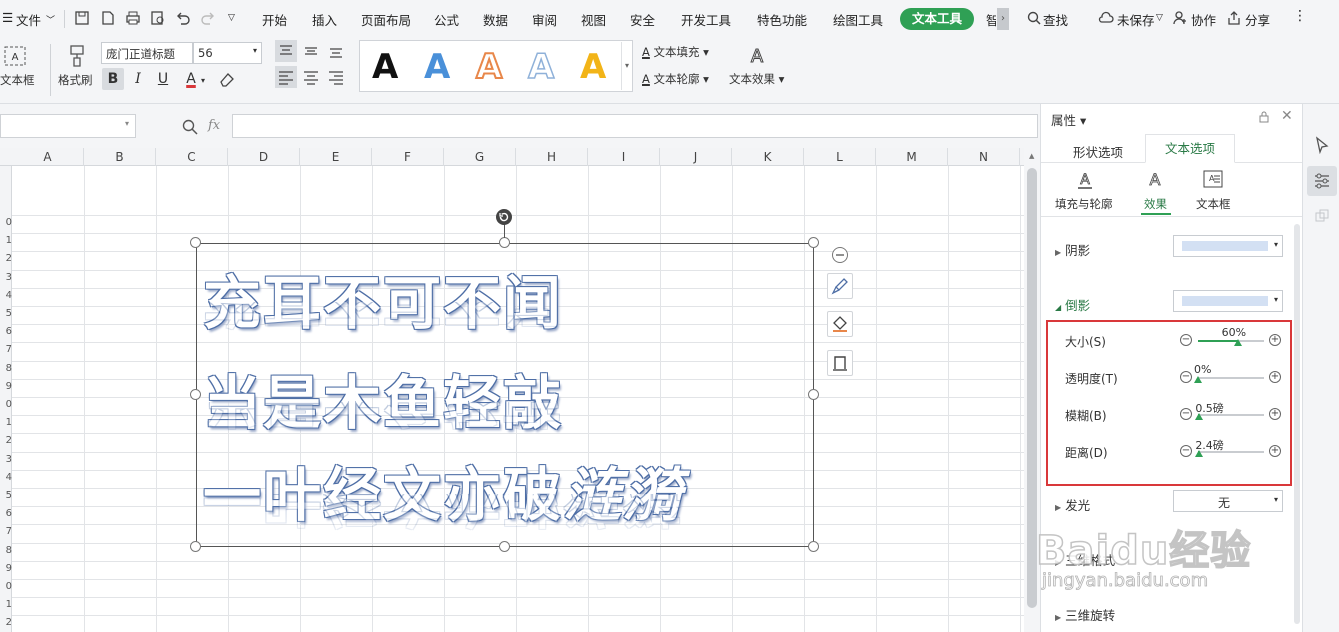 This screenshot has height=632, width=1339. Describe the element at coordinates (311, 51) in the screenshot. I see `align-middle-icon` at that location.